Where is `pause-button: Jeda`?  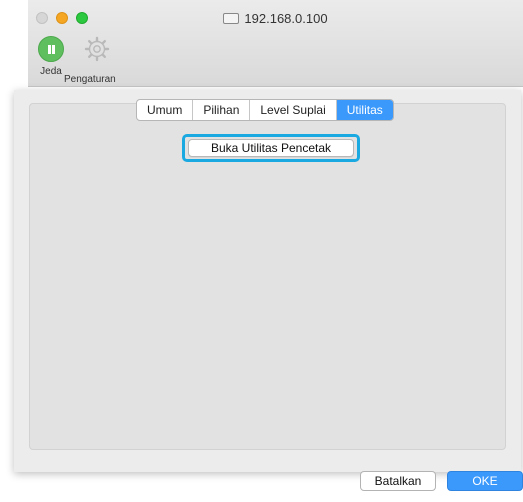 pause-button: Jeda is located at coordinates (51, 56).